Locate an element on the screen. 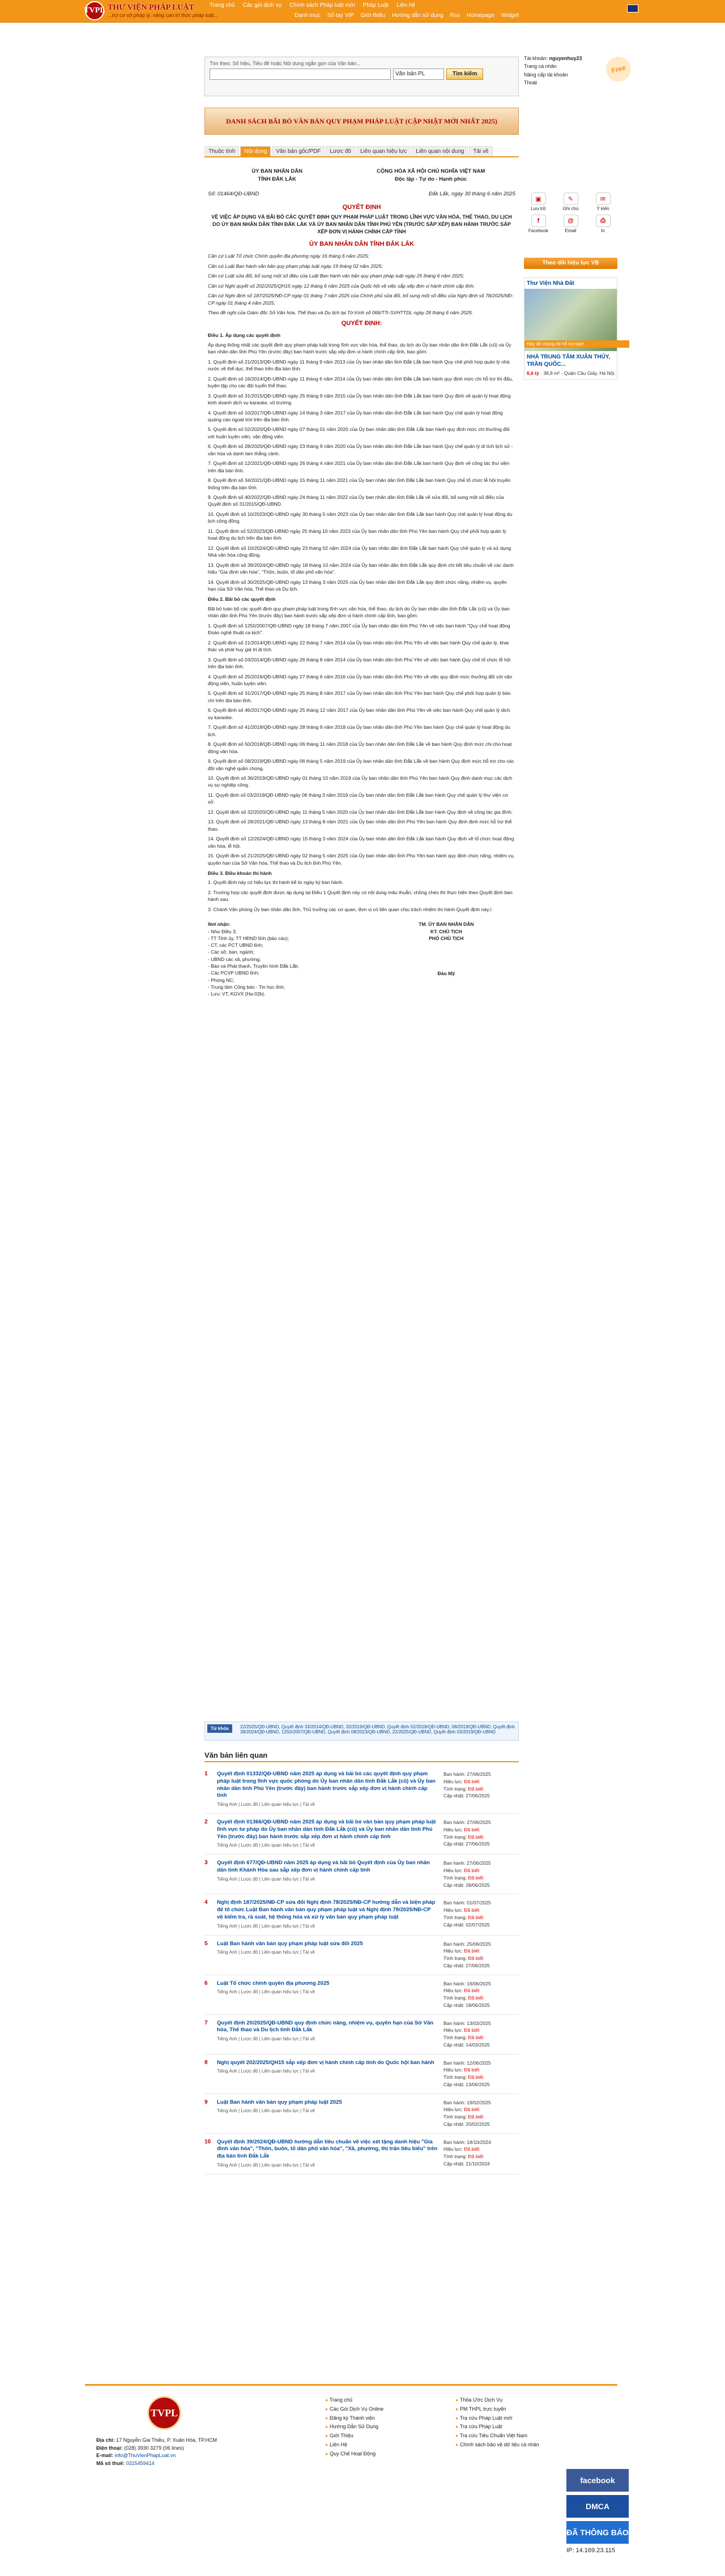 The height and width of the screenshot is (2576, 725). footer-link: Tra cứu Pháp Luật is located at coordinates (497, 2428).